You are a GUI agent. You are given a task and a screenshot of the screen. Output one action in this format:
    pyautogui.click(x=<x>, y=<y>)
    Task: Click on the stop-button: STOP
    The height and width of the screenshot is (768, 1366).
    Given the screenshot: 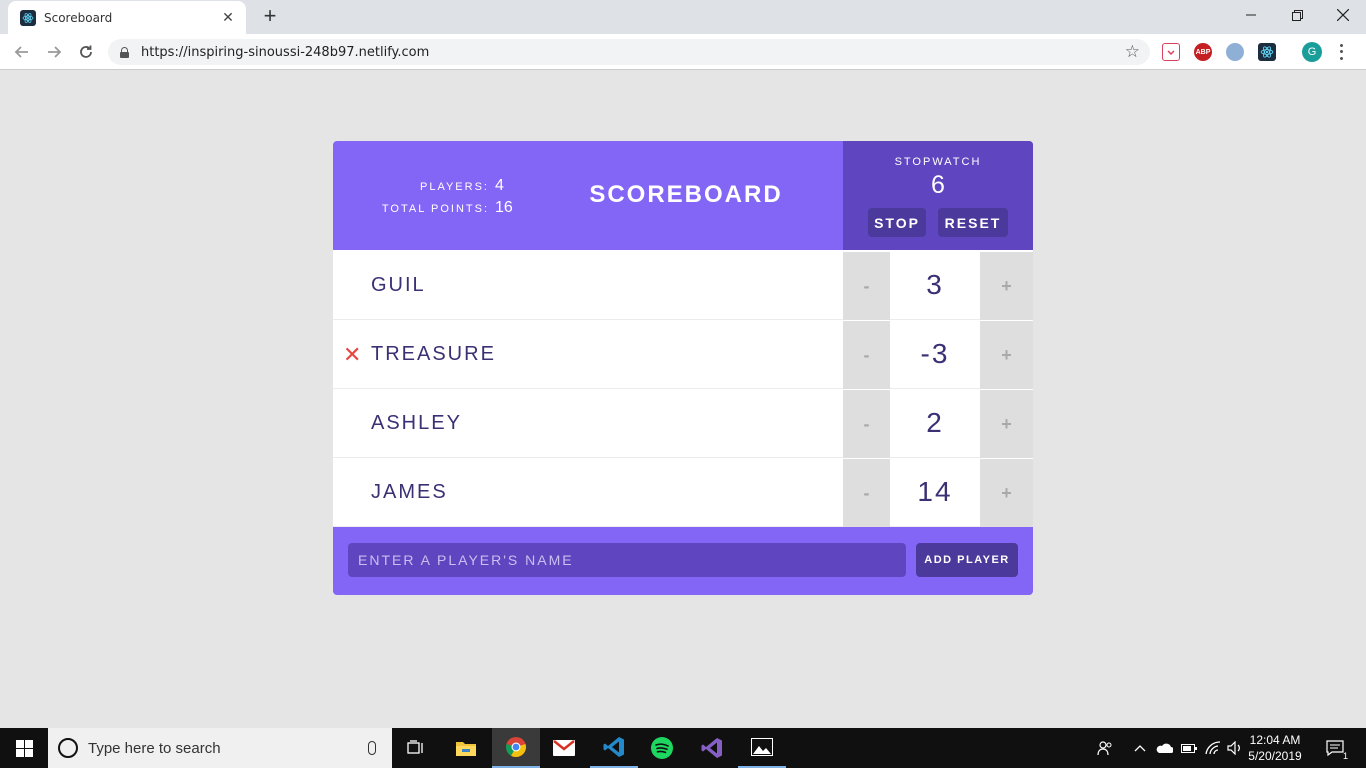 What is the action you would take?
    pyautogui.click(x=897, y=222)
    